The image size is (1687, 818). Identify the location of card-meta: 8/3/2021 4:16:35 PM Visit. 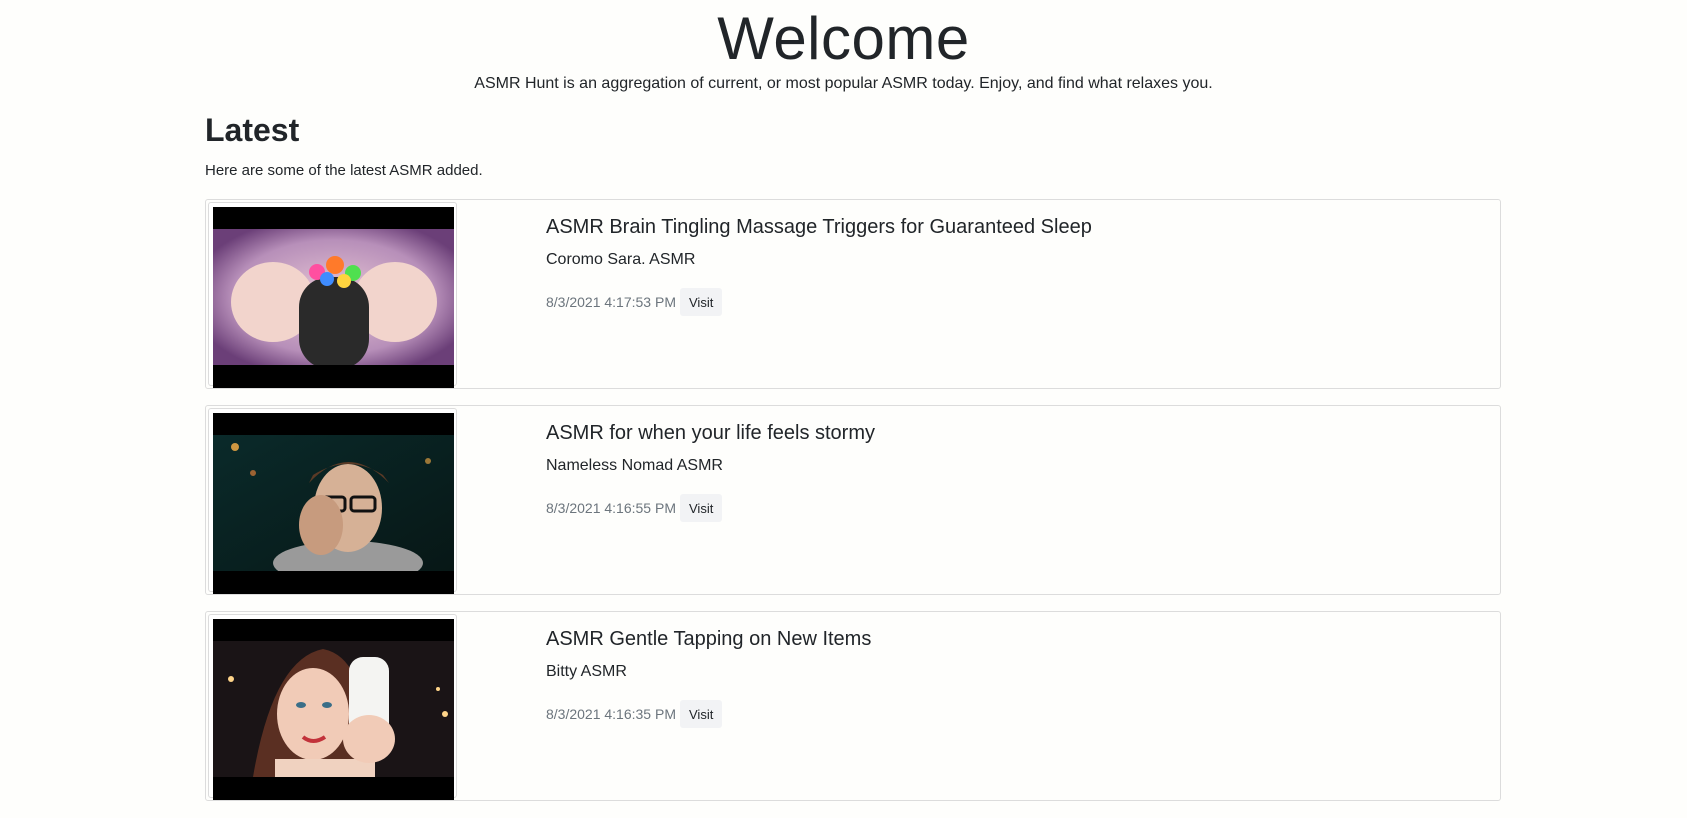
(634, 714).